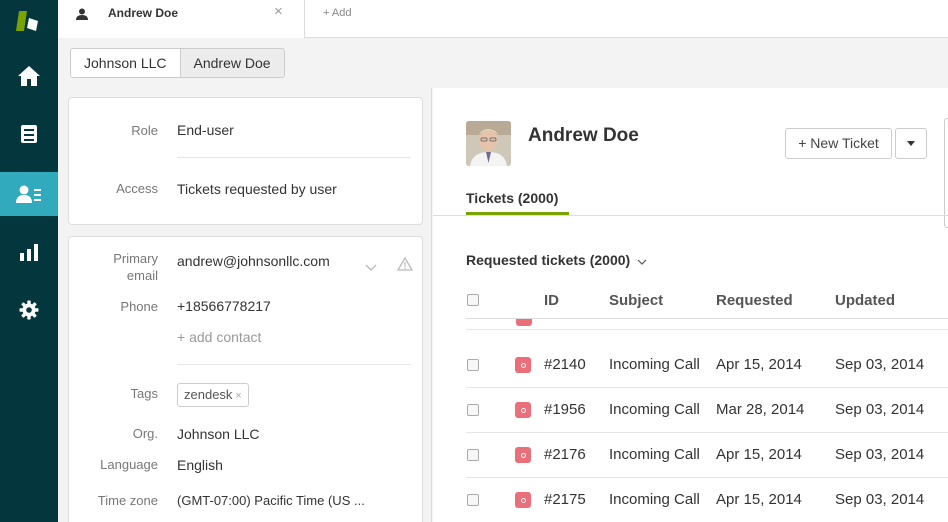 The width and height of the screenshot is (948, 522). I want to click on avatar, so click(488, 143).